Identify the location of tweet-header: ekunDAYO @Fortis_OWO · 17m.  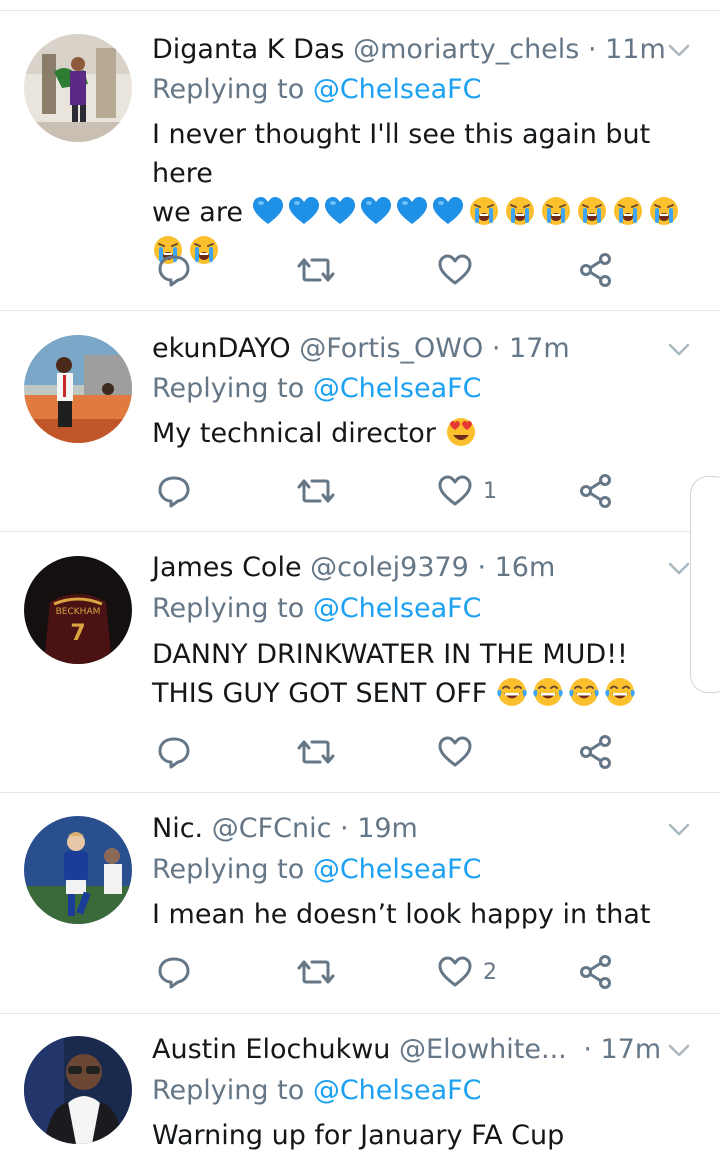
(361, 353).